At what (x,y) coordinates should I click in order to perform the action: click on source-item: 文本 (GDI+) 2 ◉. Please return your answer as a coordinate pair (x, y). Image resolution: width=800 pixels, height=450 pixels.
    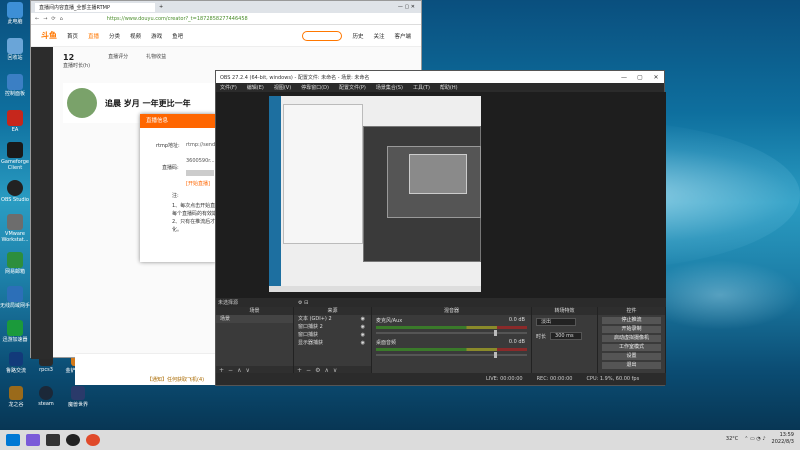
    Looking at the image, I should click on (332, 319).